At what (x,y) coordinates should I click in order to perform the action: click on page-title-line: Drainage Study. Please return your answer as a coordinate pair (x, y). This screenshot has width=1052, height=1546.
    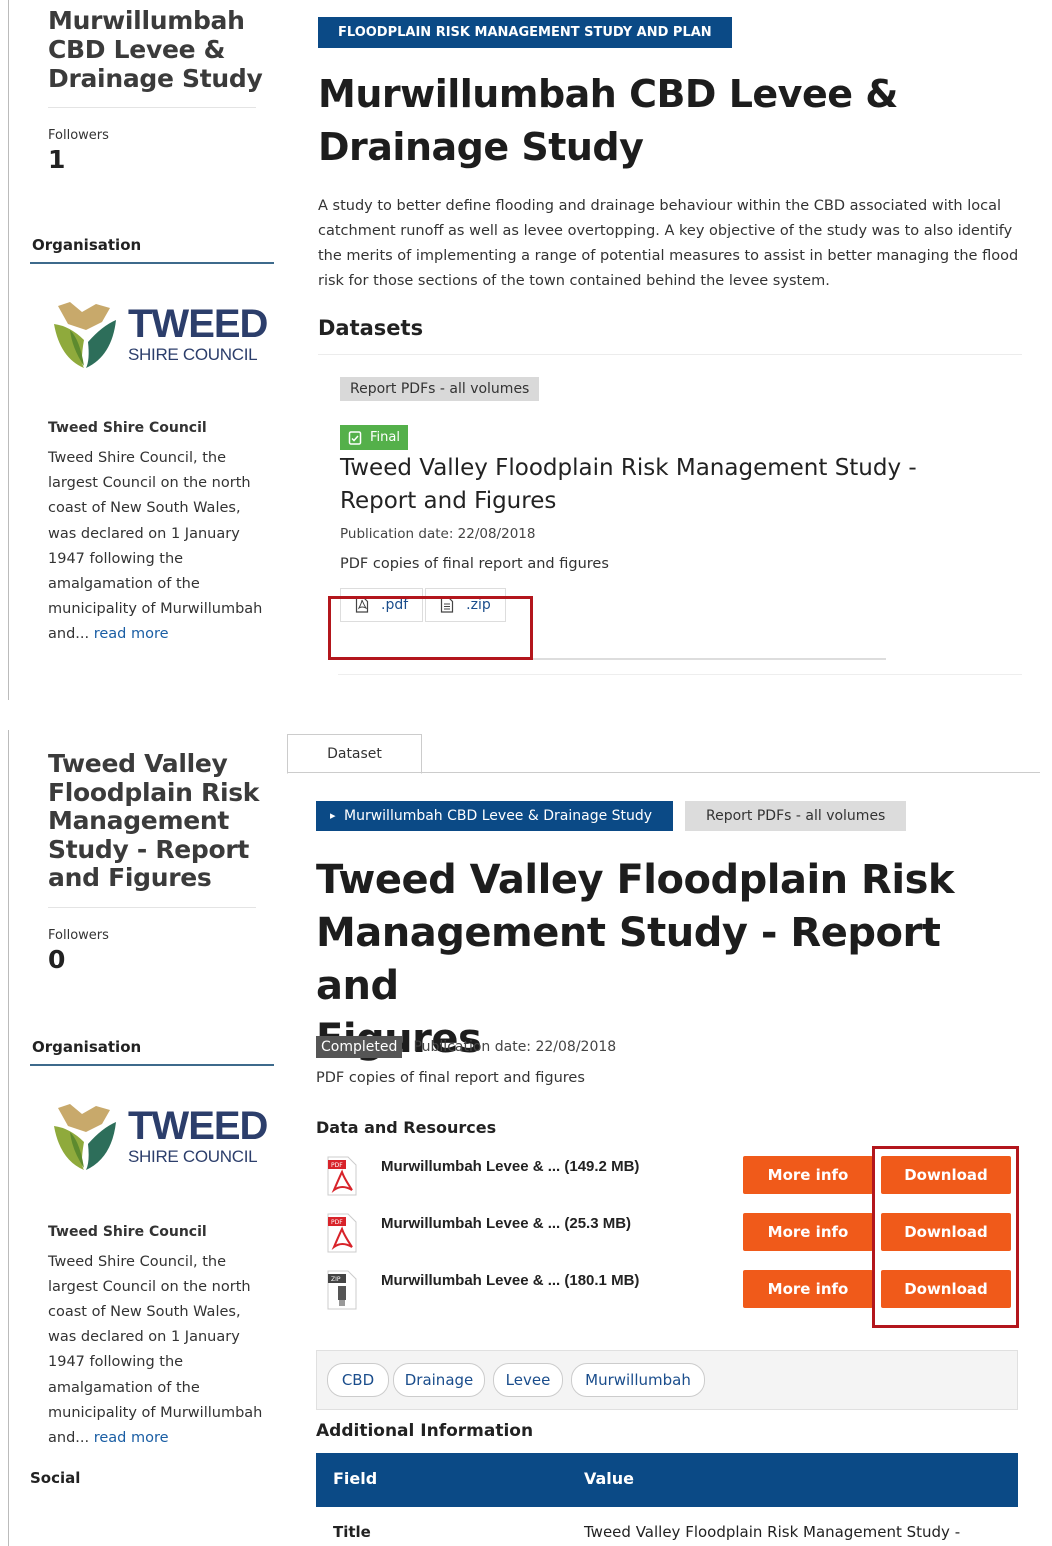
    Looking at the image, I should click on (481, 147).